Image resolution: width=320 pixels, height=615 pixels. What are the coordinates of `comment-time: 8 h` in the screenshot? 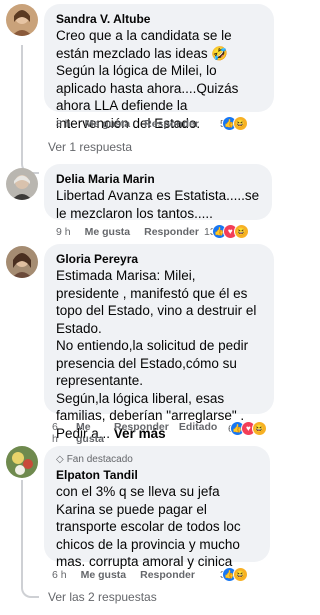 It's located at (63, 124).